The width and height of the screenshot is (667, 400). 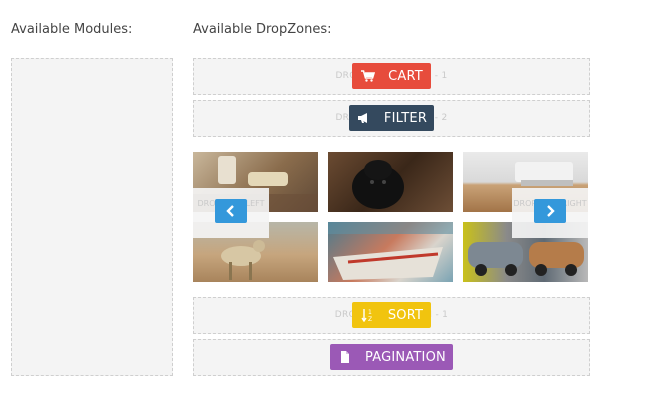 I want to click on sort-icon: 1Z, so click(x=368, y=315).